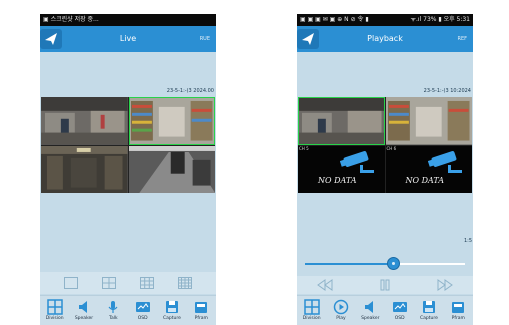  I want to click on bottom-toolbar: Division Play Speaker OSD Capture Pfram, so click(385, 310).